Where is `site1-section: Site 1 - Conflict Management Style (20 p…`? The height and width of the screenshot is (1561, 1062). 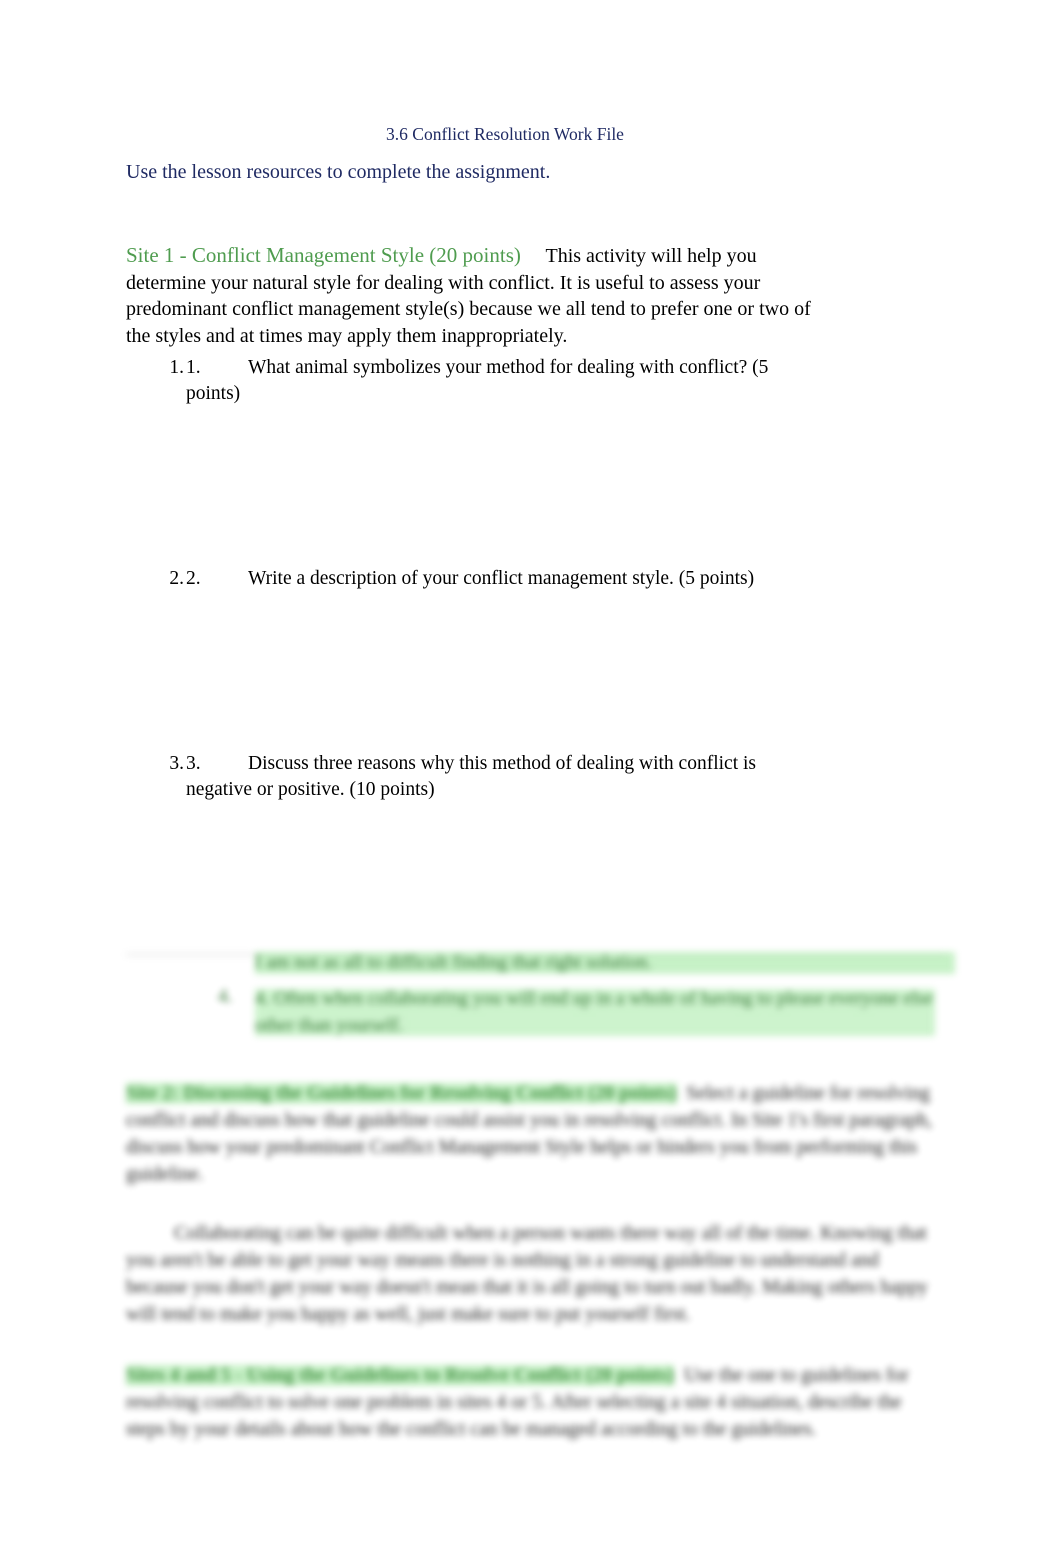 site1-section: Site 1 - Conflict Management Style (20 p… is located at coordinates (476, 295).